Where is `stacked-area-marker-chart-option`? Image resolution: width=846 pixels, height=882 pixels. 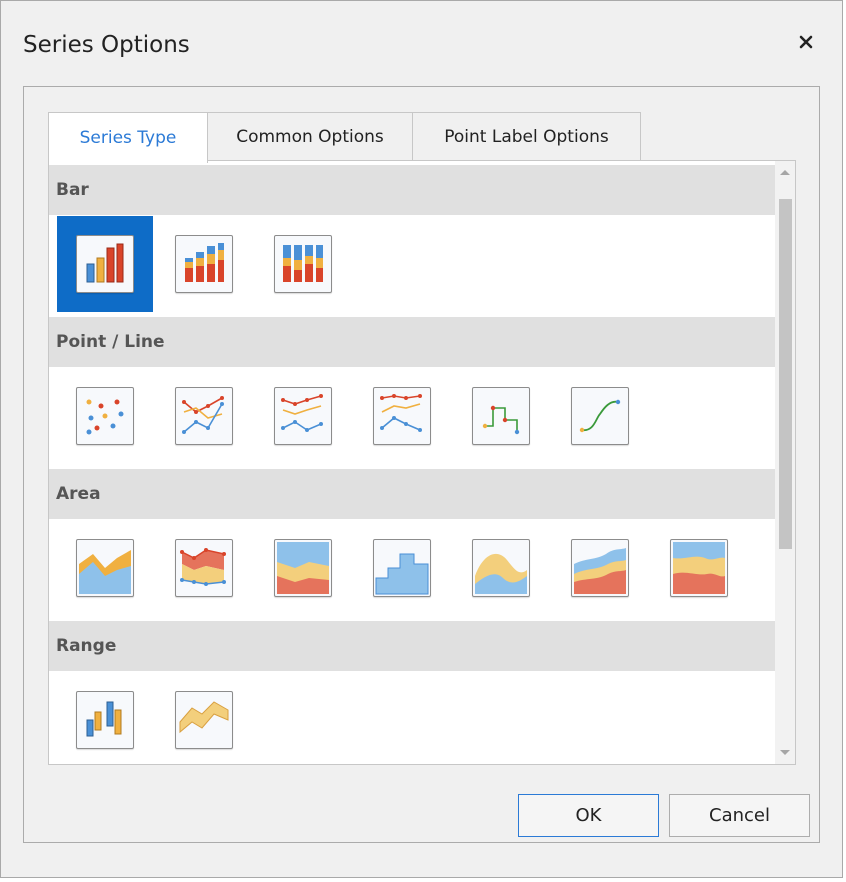 stacked-area-marker-chart-option is located at coordinates (204, 568).